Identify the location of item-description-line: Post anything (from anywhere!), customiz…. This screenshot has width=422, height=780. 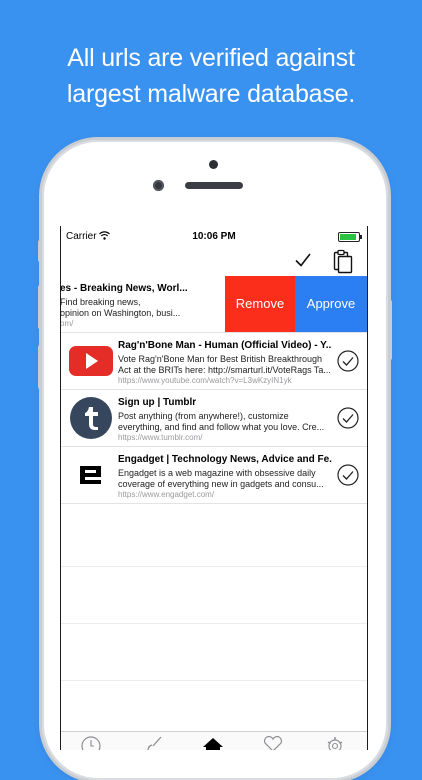
(203, 416).